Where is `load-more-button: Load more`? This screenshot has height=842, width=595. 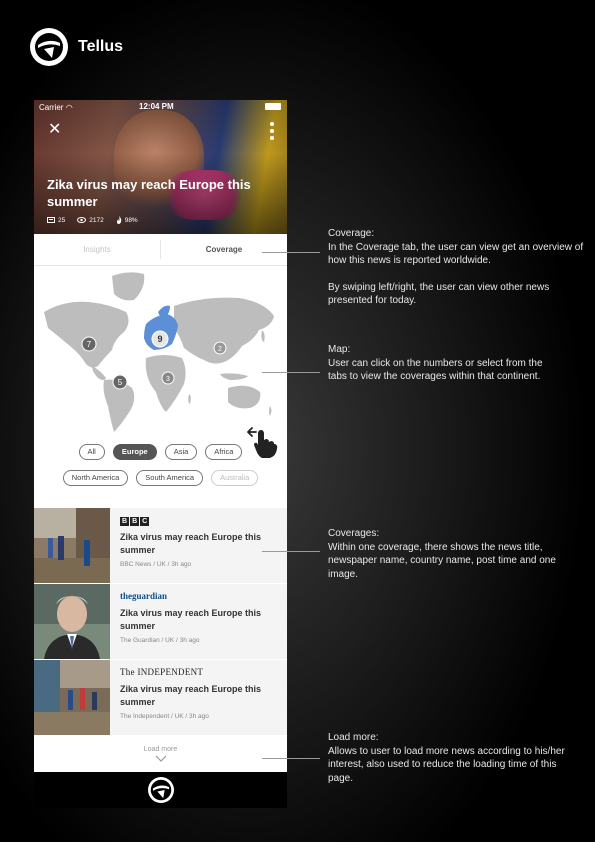
load-more-button: Load more is located at coordinates (160, 755).